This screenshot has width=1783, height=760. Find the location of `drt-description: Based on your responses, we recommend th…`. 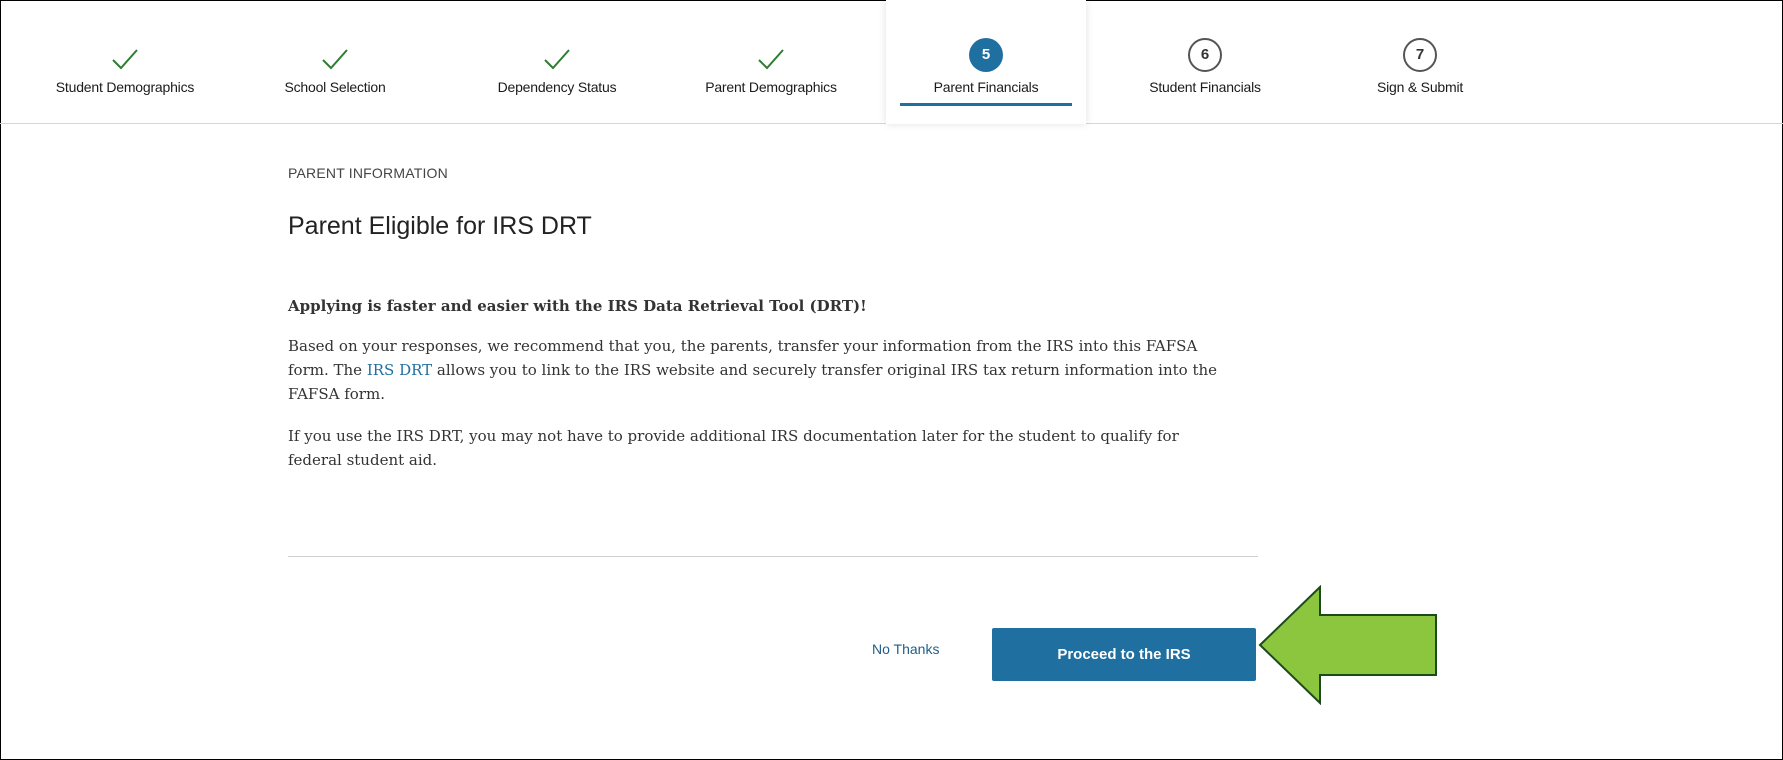

drt-description: Based on your responses, we recommend th… is located at coordinates (753, 370).